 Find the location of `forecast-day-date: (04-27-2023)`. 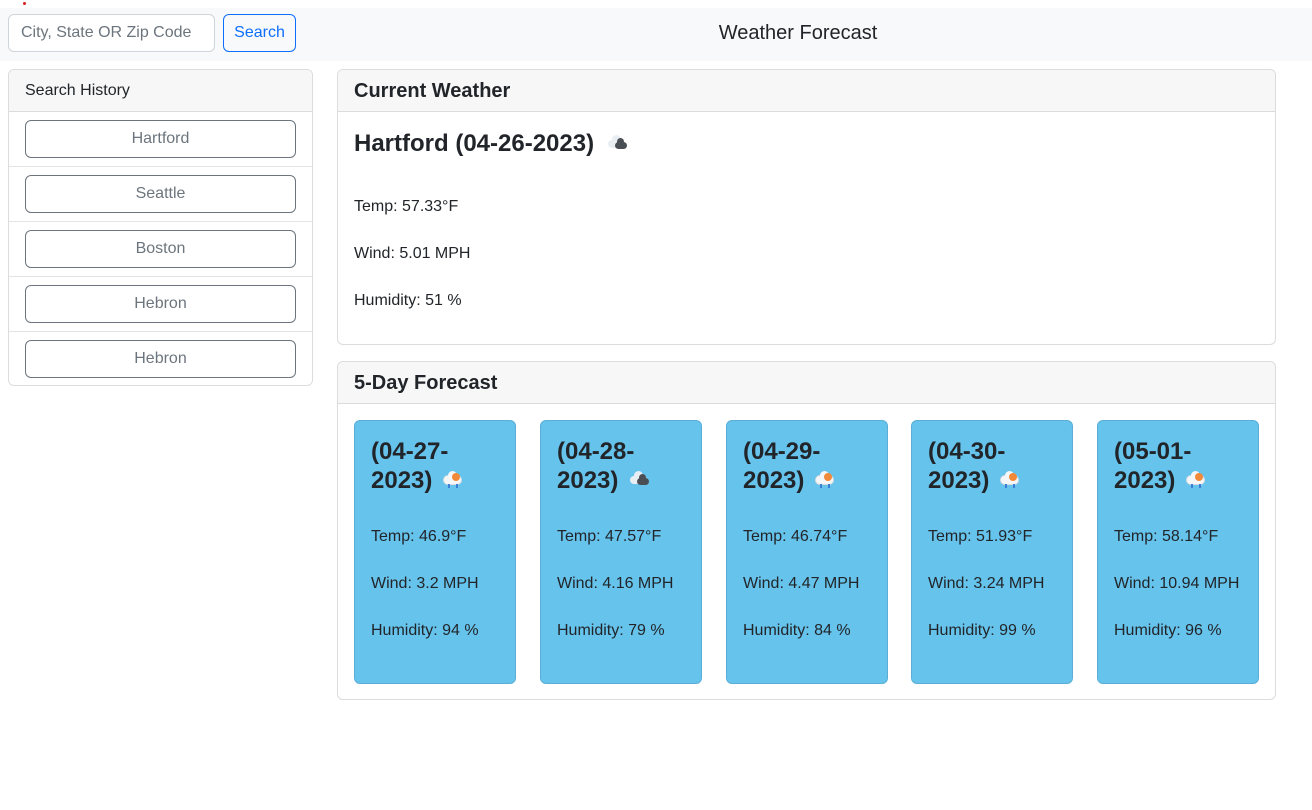

forecast-day-date: (04-27-2023) is located at coordinates (421, 466).